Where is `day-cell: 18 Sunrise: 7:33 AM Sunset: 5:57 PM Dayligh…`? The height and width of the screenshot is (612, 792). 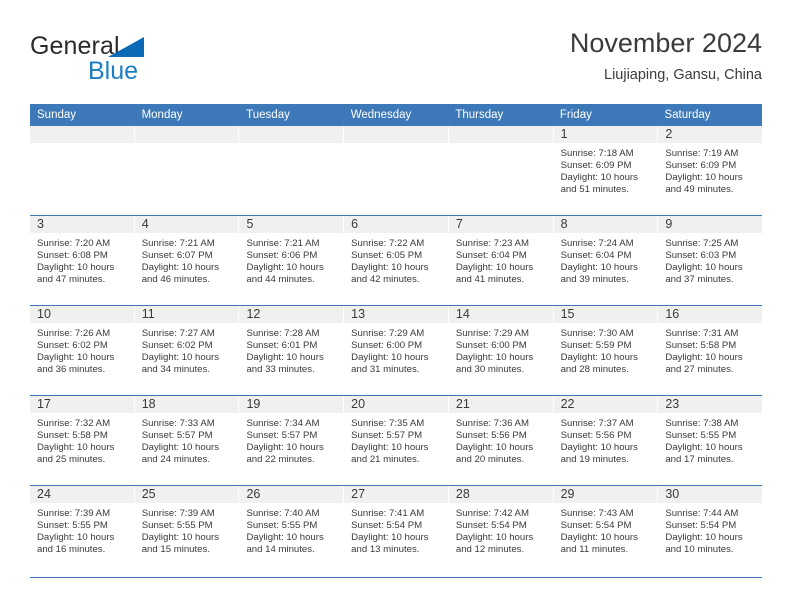
day-cell: 18 Sunrise: 7:33 AM Sunset: 5:57 PM Dayligh… is located at coordinates (186, 440).